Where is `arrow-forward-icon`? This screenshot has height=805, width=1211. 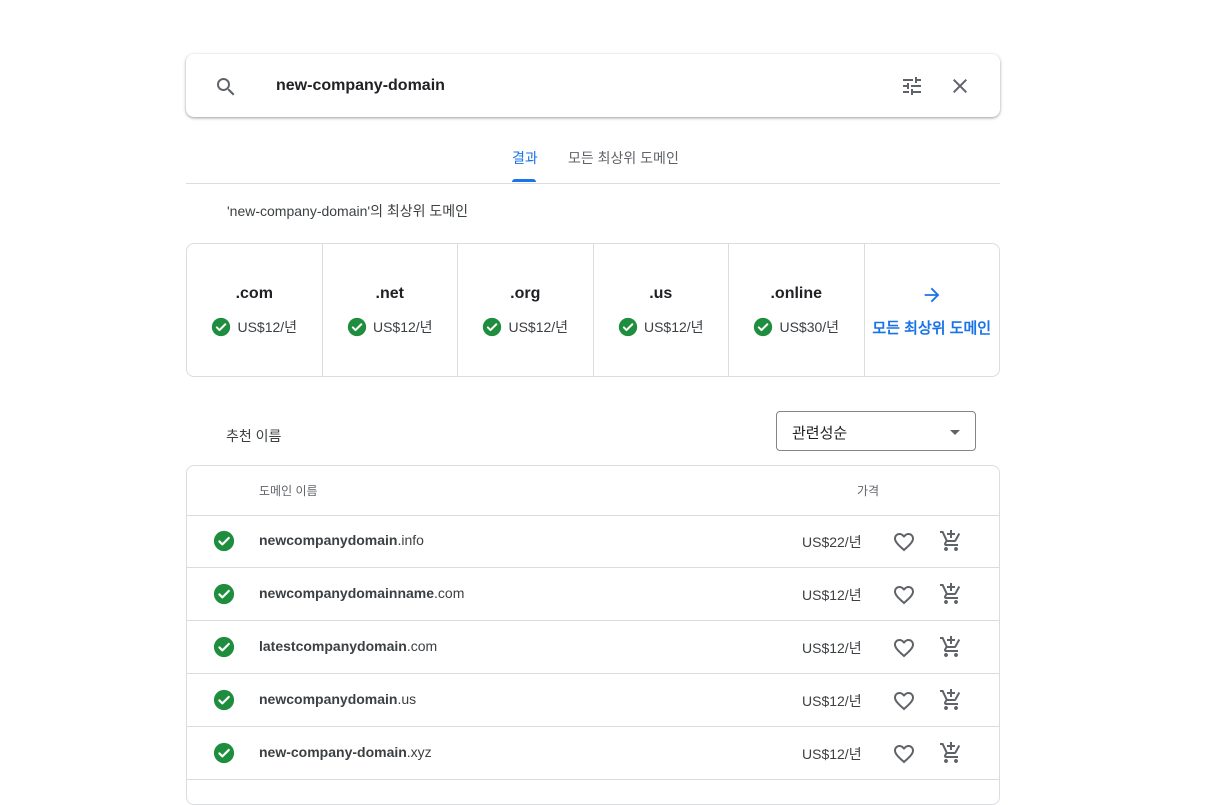 arrow-forward-icon is located at coordinates (932, 297).